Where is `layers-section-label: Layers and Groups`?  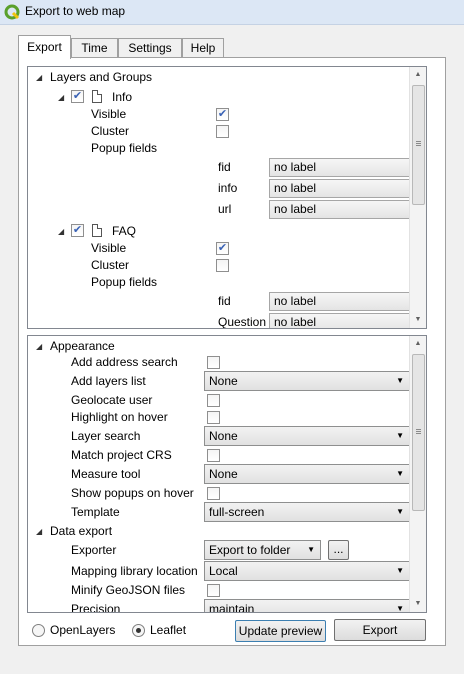
layers-section-label: Layers and Groups is located at coordinates (101, 77).